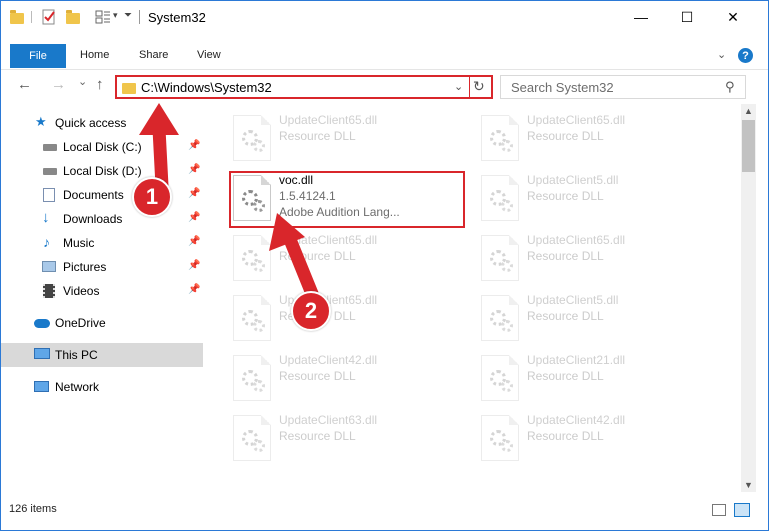 This screenshot has width=769, height=531. I want to click on callout-step-2: 2, so click(311, 311).